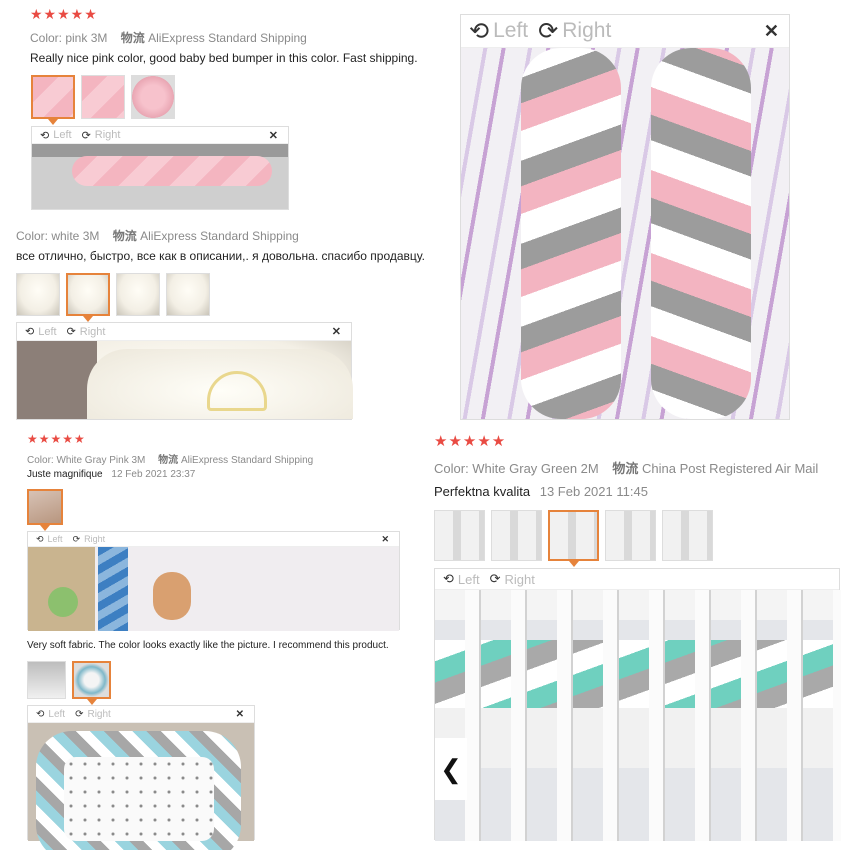 The width and height of the screenshot is (850, 850). Describe the element at coordinates (638, 715) in the screenshot. I see `review-photo: ❮` at that location.